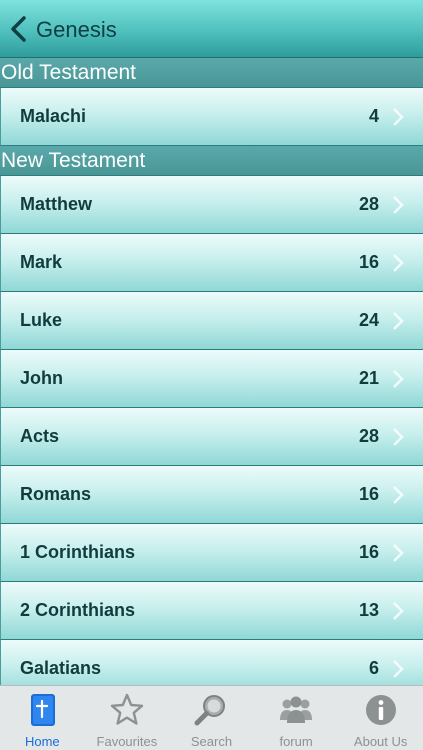 The height and width of the screenshot is (750, 423). Describe the element at coordinates (41, 320) in the screenshot. I see `book-name: Luke` at that location.